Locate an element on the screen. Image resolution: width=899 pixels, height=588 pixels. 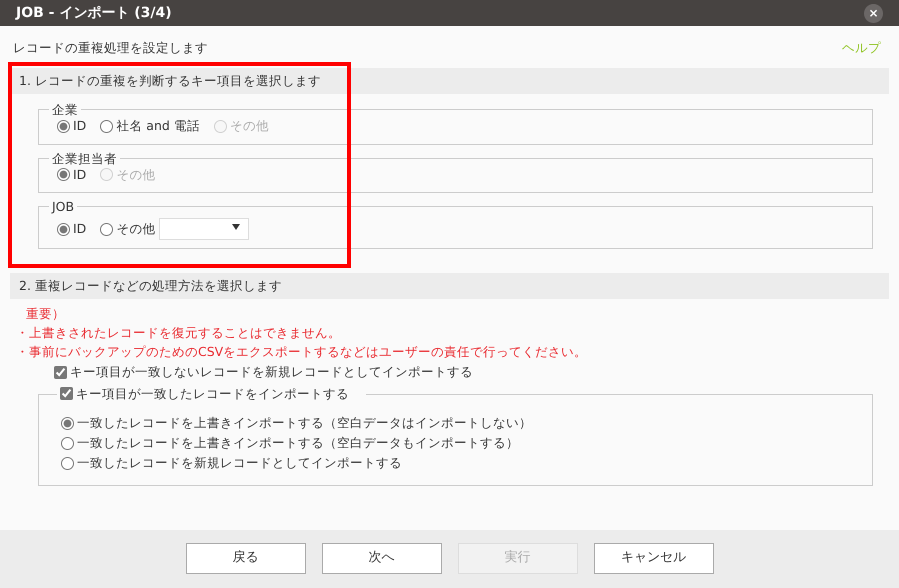
close-button: × is located at coordinates (873, 13).